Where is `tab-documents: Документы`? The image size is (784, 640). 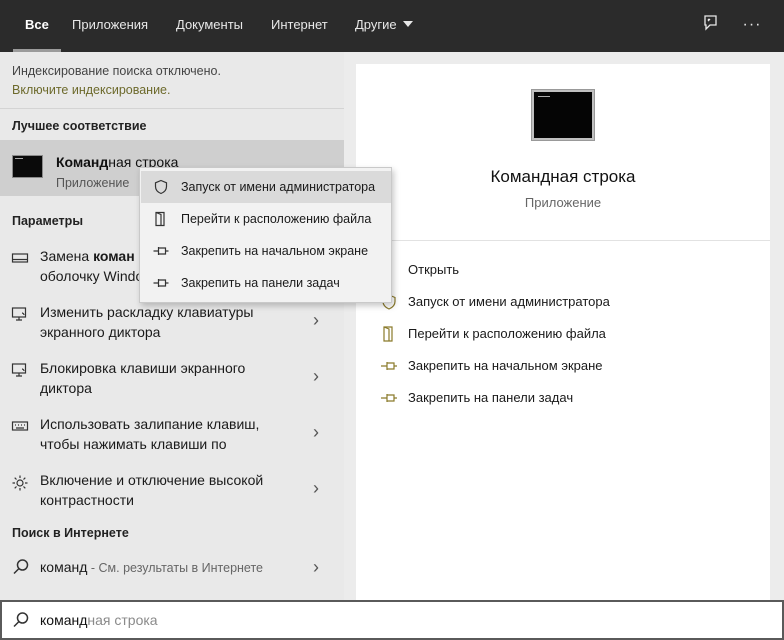
tab-documents: Документы is located at coordinates (209, 26).